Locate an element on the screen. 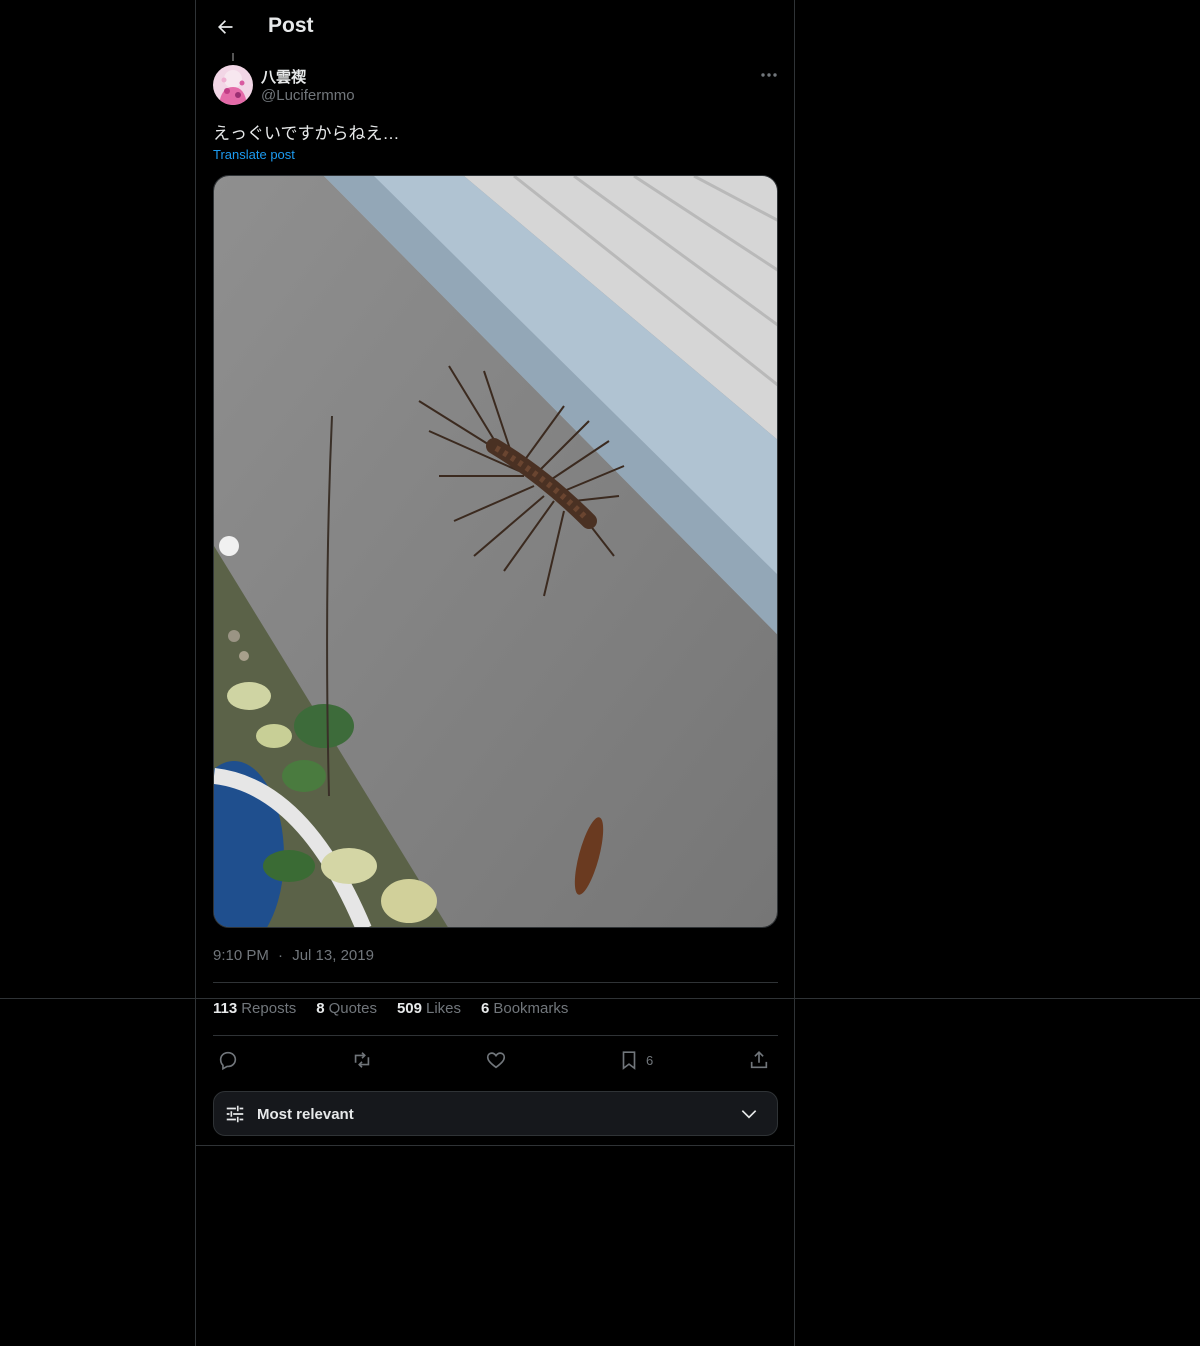 Image resolution: width=1200 pixels, height=1346 pixels. quotes-label: Quotes is located at coordinates (352, 1008).